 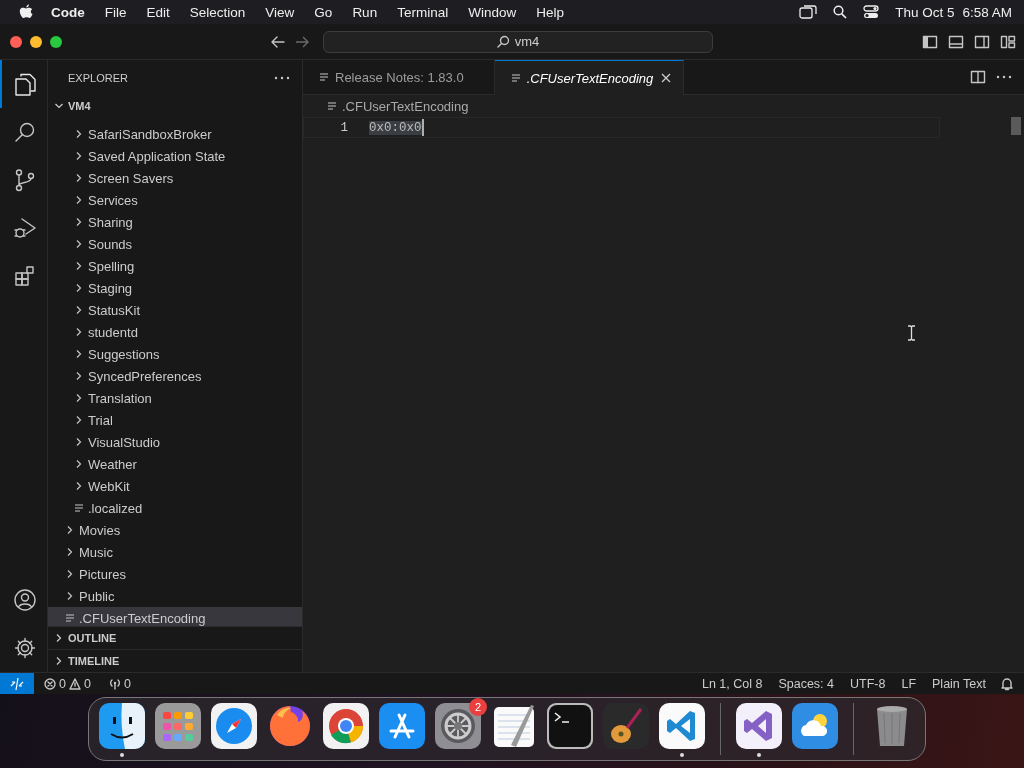 What do you see at coordinates (175, 420) in the screenshot?
I see `tree-item: Trial` at bounding box center [175, 420].